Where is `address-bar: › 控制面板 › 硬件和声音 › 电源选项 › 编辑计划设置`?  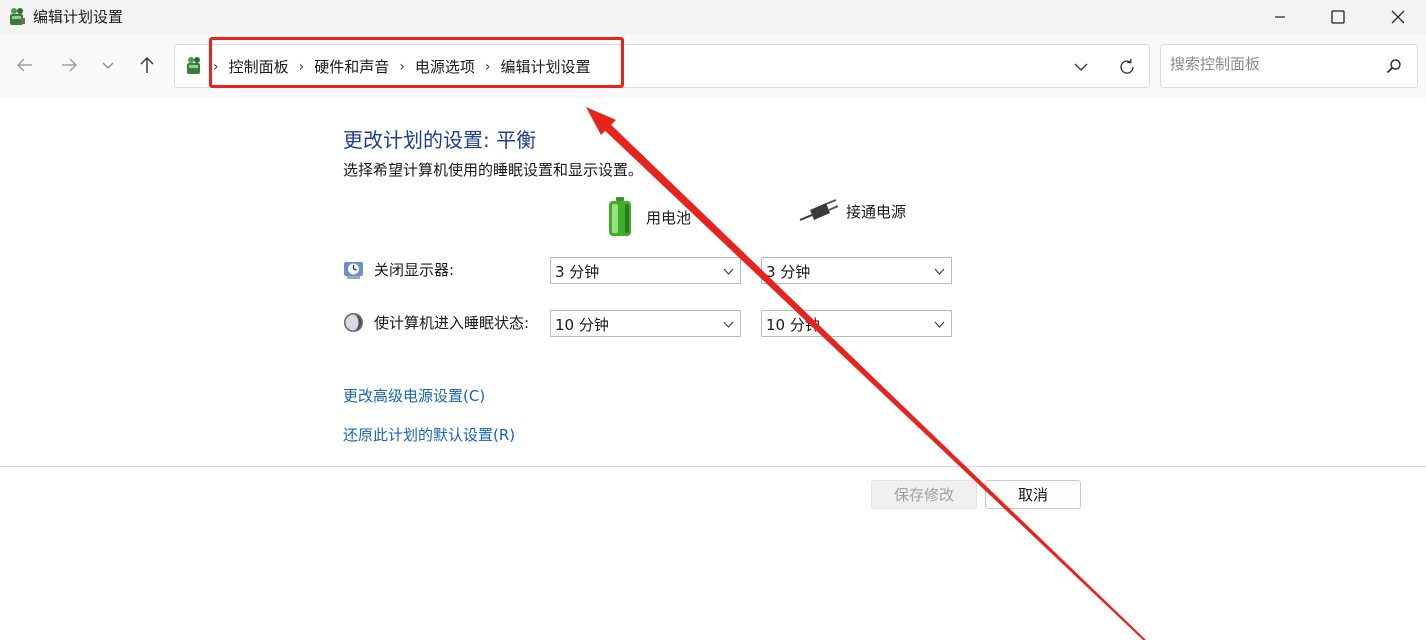 address-bar: › 控制面板 › 硬件和声音 › 电源选项 › 编辑计划设置 is located at coordinates (662, 66).